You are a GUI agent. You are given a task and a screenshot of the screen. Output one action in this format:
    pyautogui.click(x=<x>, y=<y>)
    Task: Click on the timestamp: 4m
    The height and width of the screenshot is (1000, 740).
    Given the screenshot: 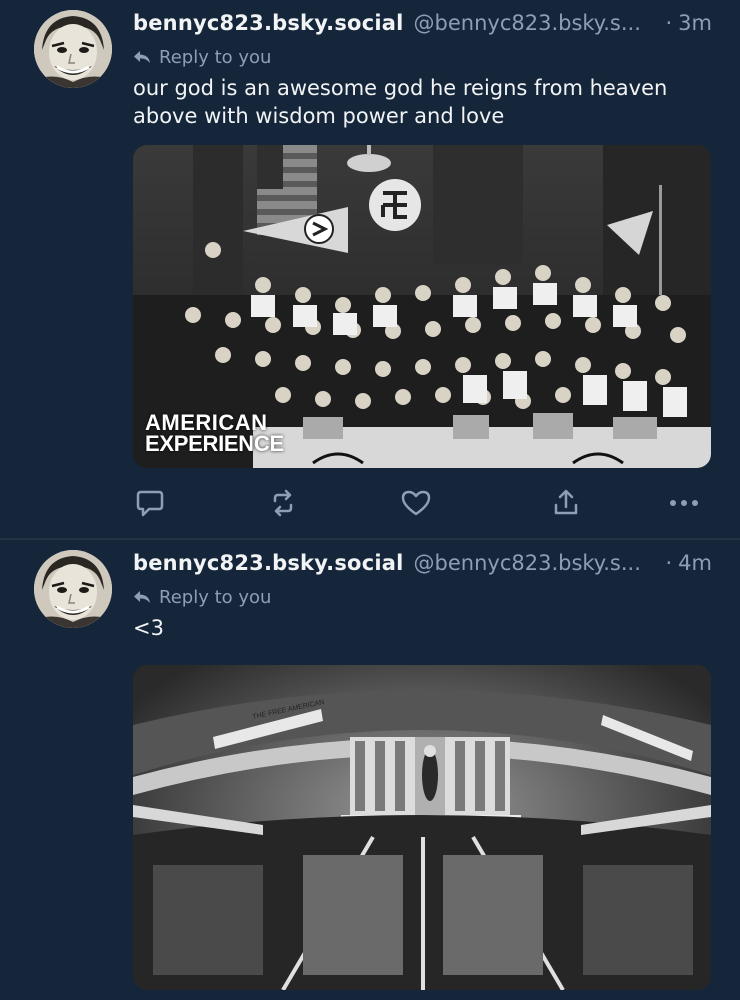 What is the action you would take?
    pyautogui.click(x=695, y=563)
    